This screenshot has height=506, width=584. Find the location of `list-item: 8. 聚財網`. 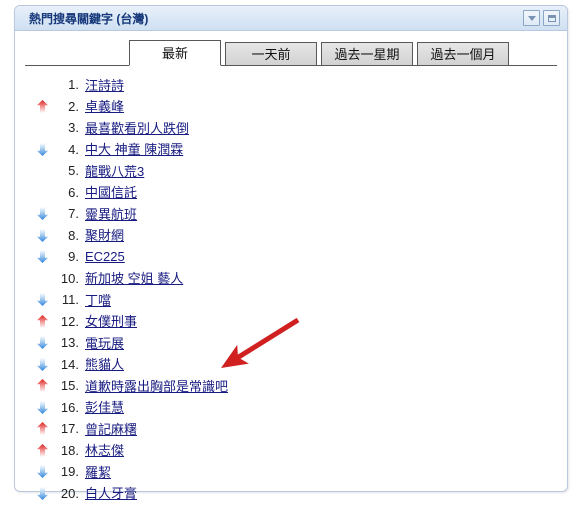

list-item: 8. 聚財網 is located at coordinates (291, 236).